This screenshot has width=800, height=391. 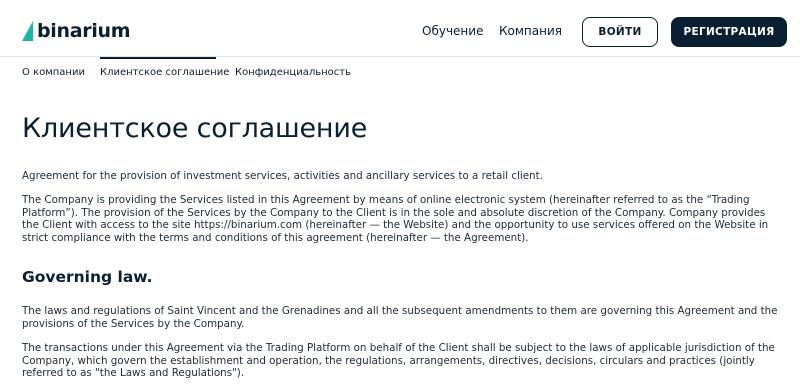 I want to click on section-heading: Governing law., so click(x=87, y=277).